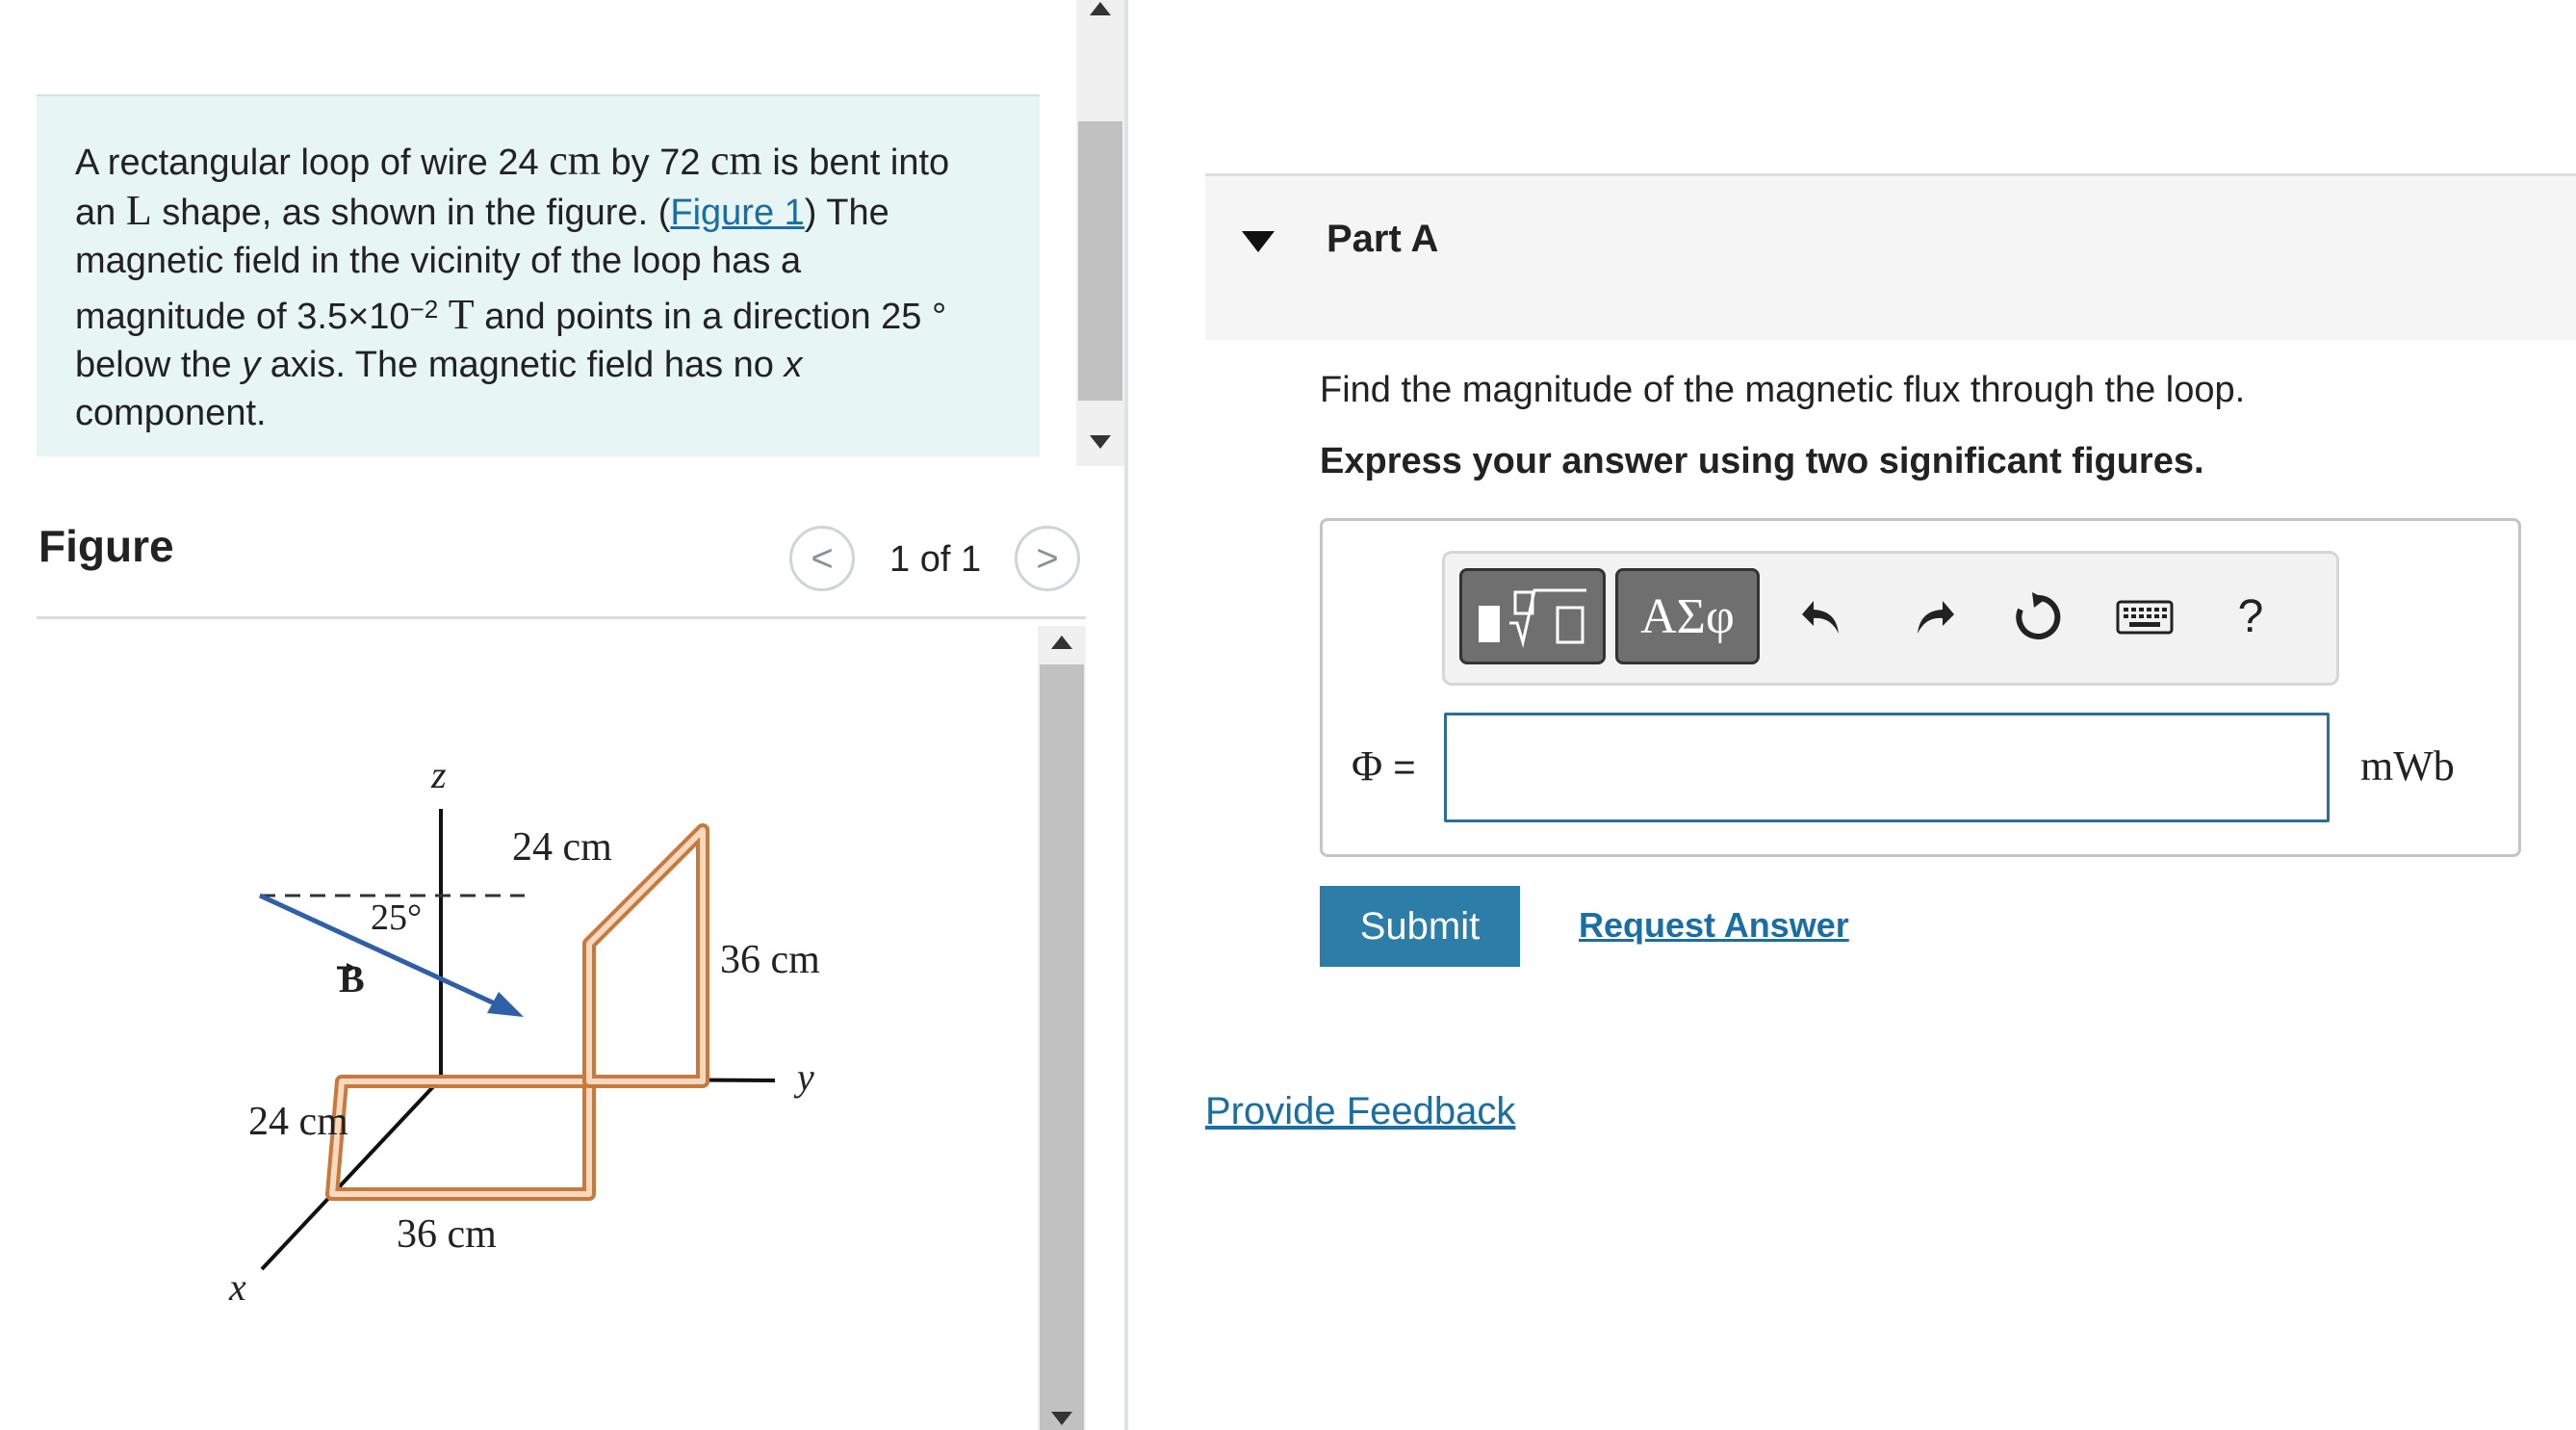 The width and height of the screenshot is (2576, 1430). Describe the element at coordinates (101, 213) in the screenshot. I see `problem-text: an` at that location.